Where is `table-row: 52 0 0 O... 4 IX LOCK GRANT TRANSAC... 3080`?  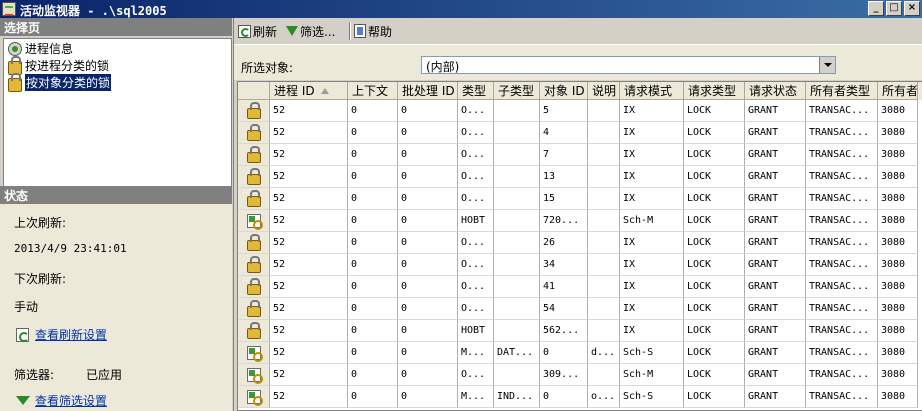 table-row: 52 0 0 O... 4 IX LOCK GRANT TRANSAC... 3080 is located at coordinates (580, 133).